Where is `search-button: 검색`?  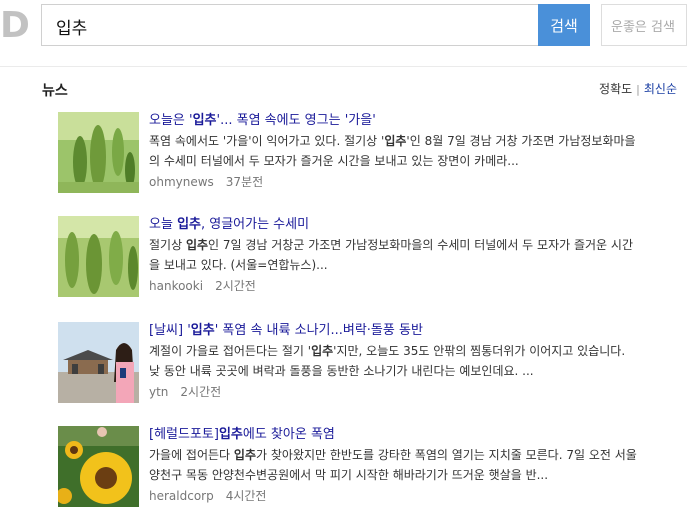 search-button: 검색 is located at coordinates (564, 25).